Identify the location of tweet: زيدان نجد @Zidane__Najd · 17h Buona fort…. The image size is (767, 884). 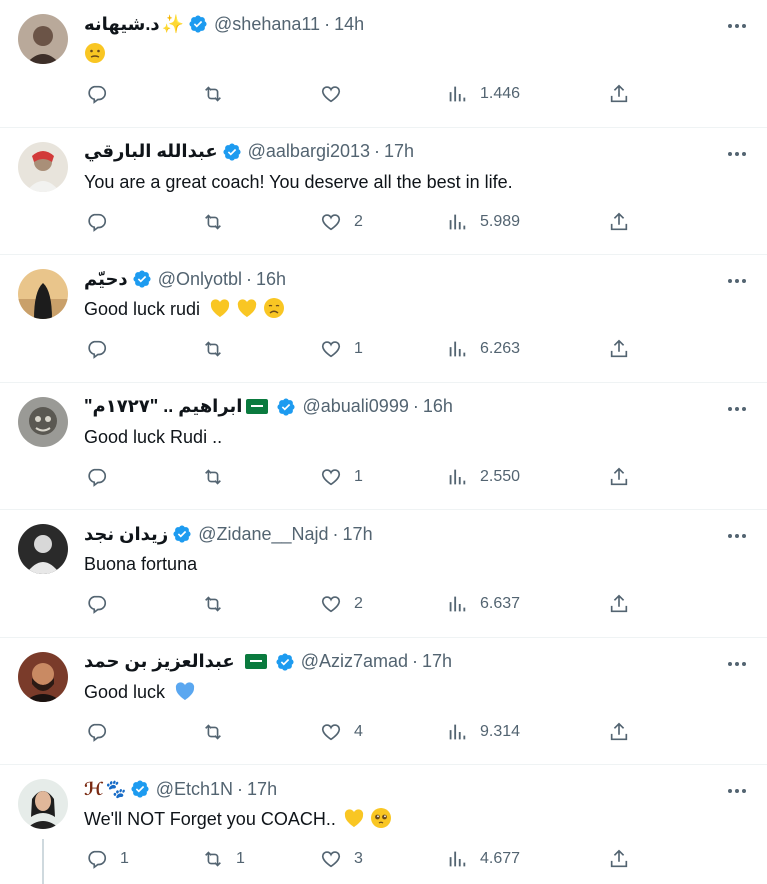
(383, 574).